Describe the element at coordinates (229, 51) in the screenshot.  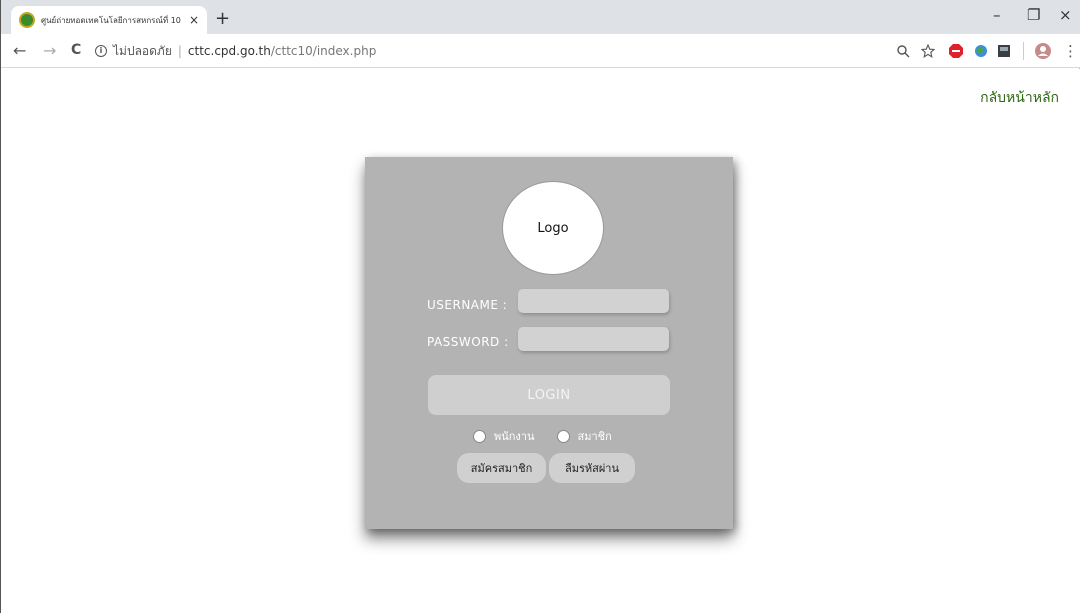
I see `url-domain: cttc.cpd.go.th` at that location.